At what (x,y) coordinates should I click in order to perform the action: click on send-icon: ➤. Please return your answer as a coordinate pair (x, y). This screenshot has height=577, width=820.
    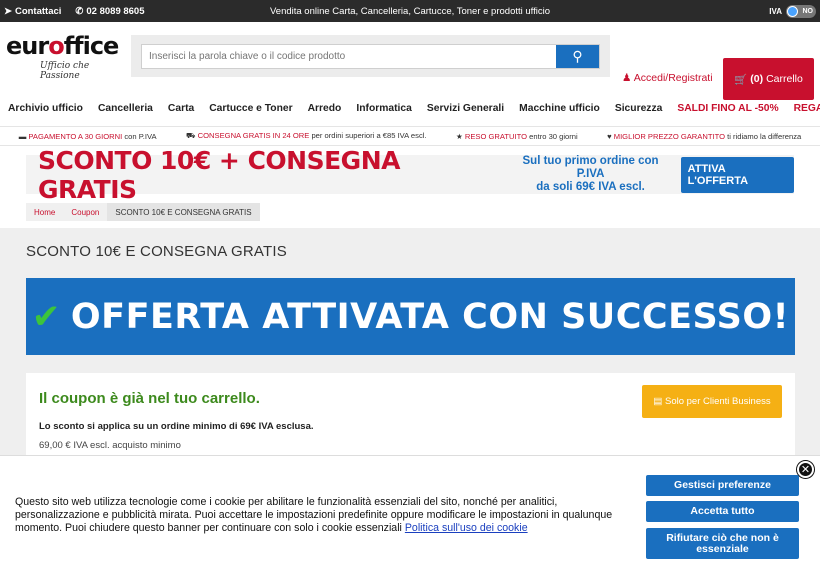
    Looking at the image, I should click on (8, 11).